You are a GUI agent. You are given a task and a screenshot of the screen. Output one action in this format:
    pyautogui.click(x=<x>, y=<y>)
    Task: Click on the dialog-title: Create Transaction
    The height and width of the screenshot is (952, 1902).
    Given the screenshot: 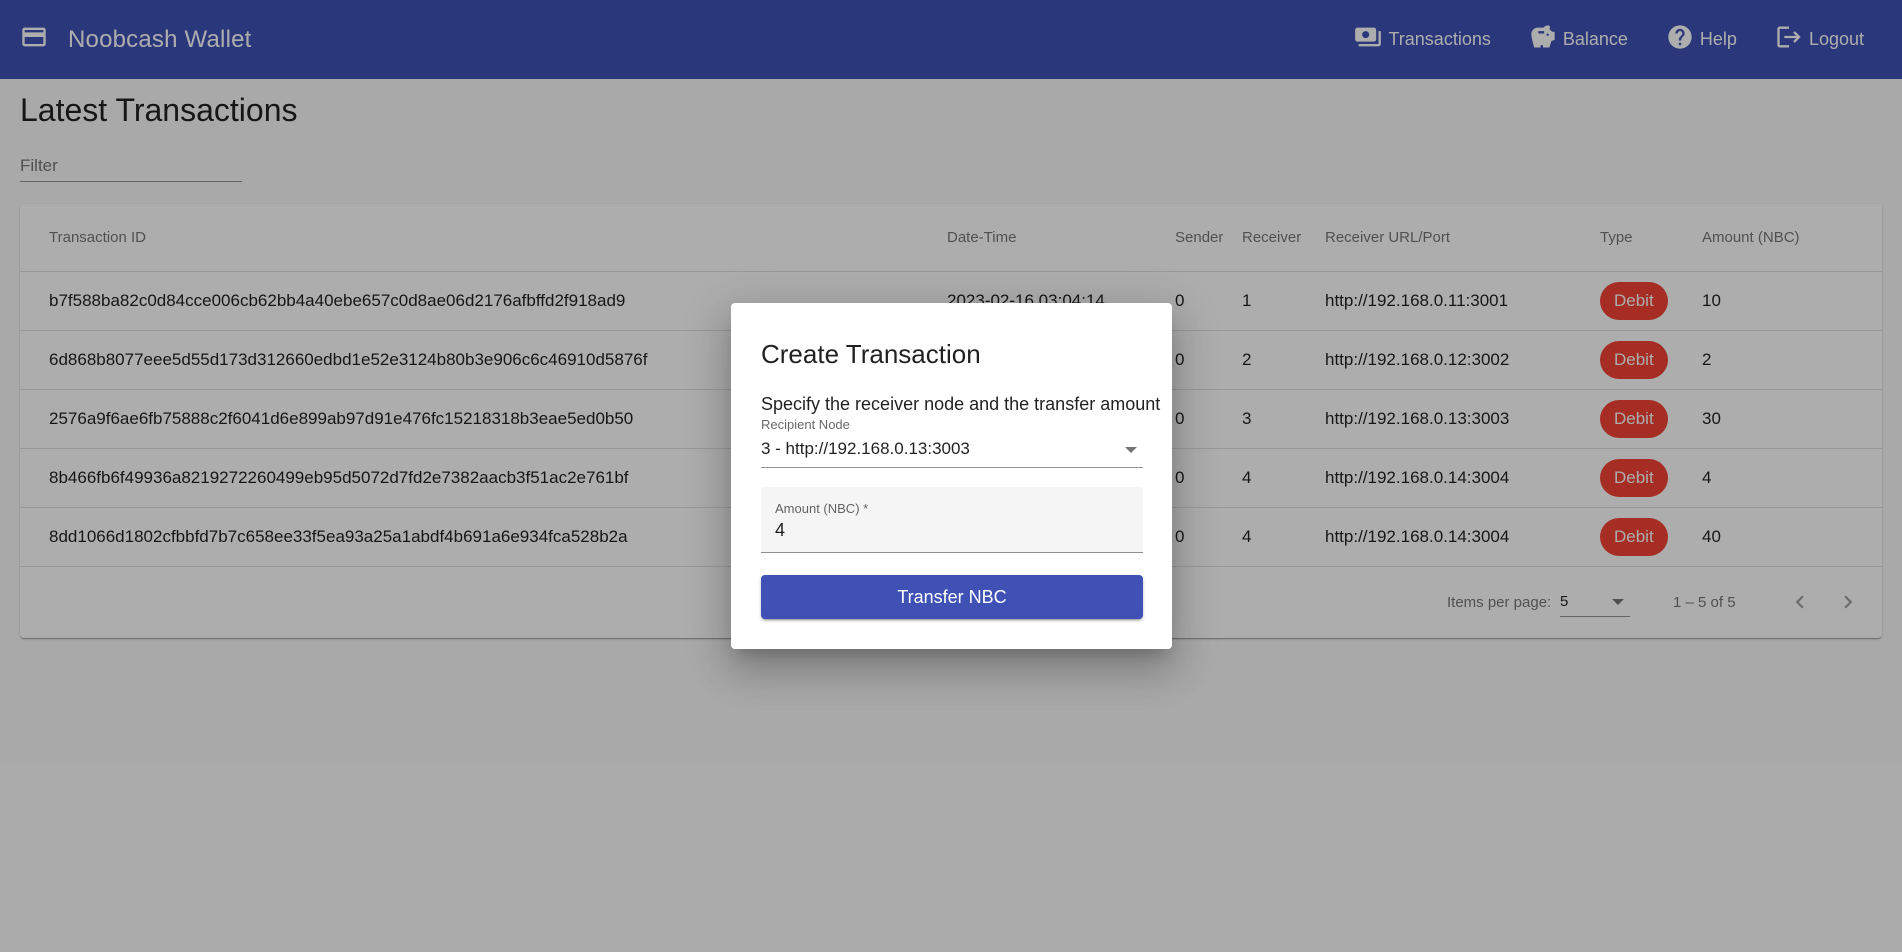 What is the action you would take?
    pyautogui.click(x=871, y=354)
    